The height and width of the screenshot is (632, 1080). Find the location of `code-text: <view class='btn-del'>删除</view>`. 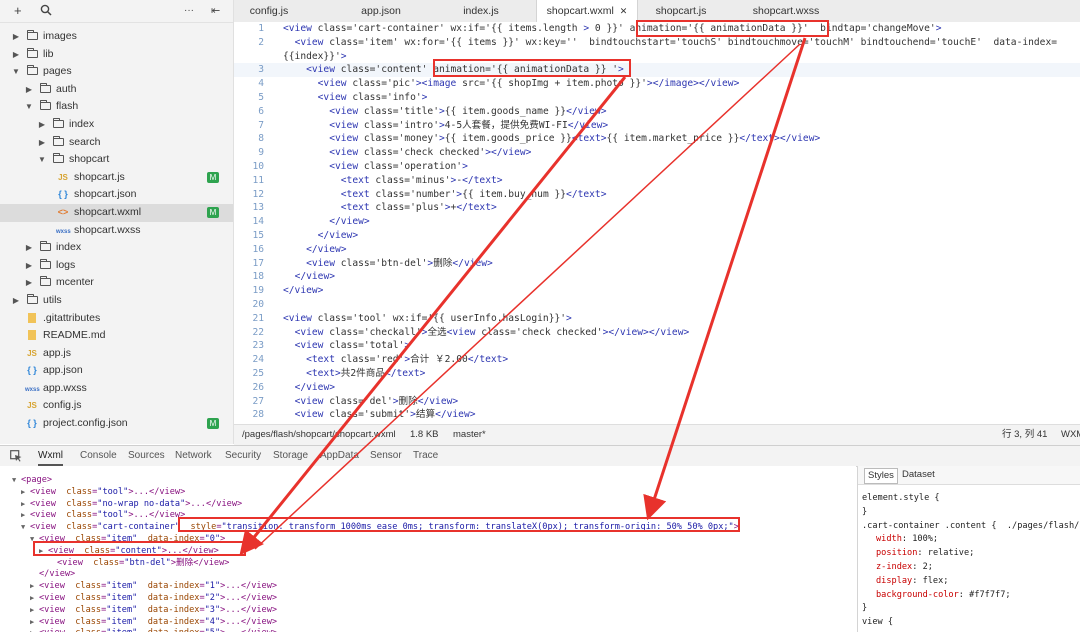

code-text: <view class='btn-del'>删除</view> is located at coordinates (399, 263).